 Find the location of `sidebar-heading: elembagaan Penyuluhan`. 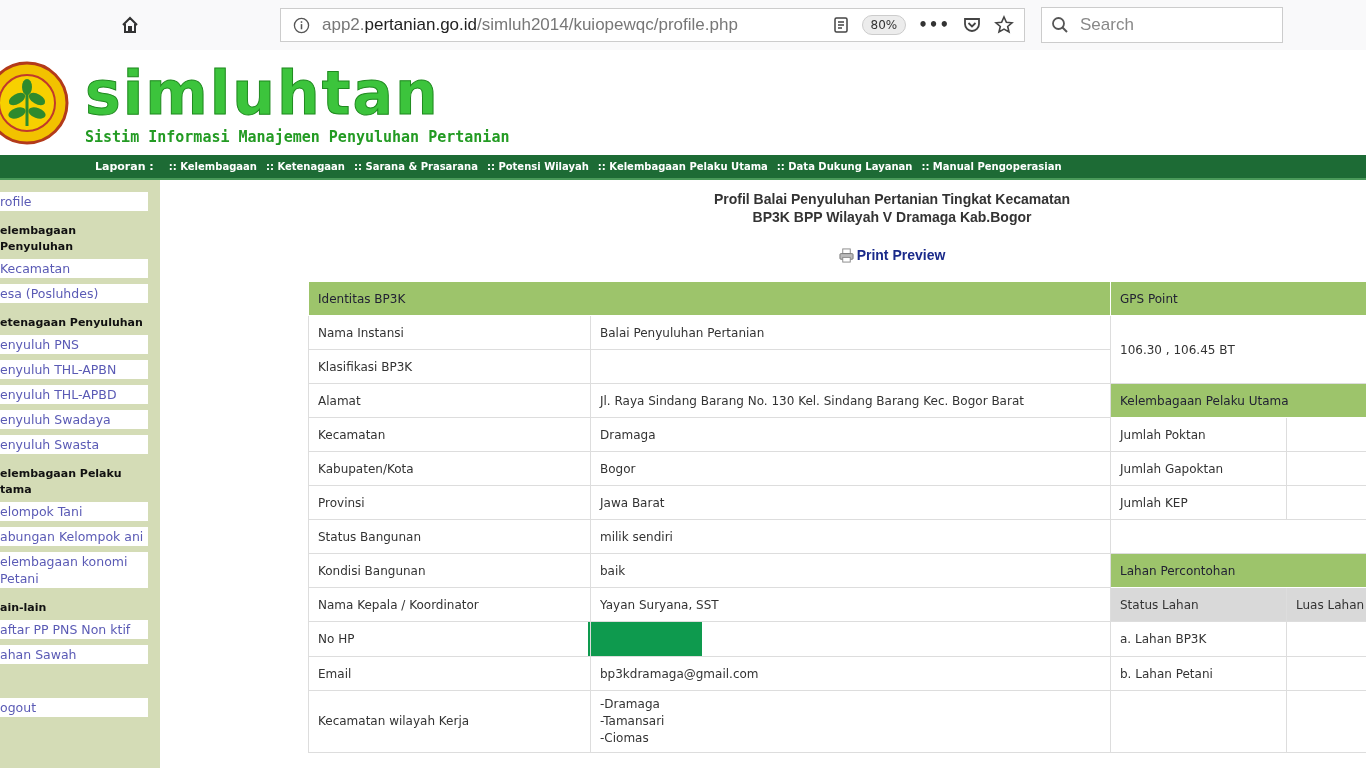

sidebar-heading: elembagaan Penyuluhan is located at coordinates (38, 239).